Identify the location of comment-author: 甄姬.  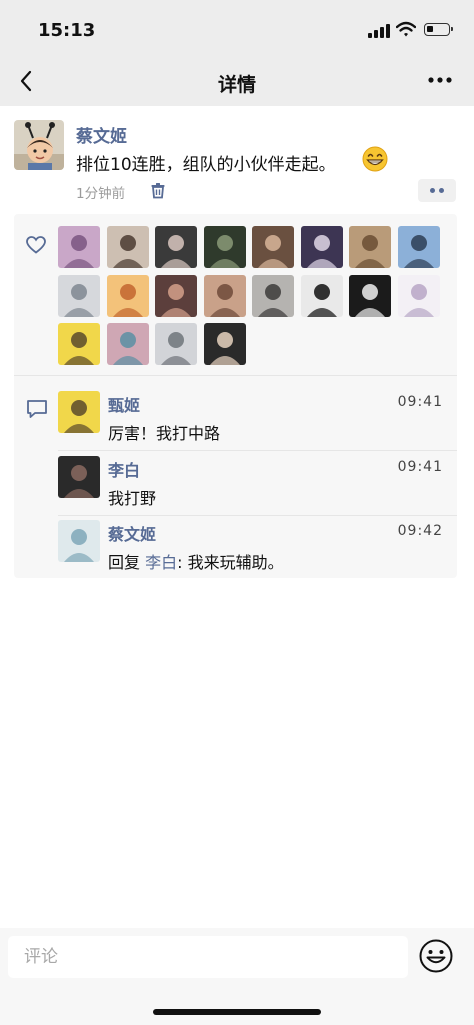
(124, 404).